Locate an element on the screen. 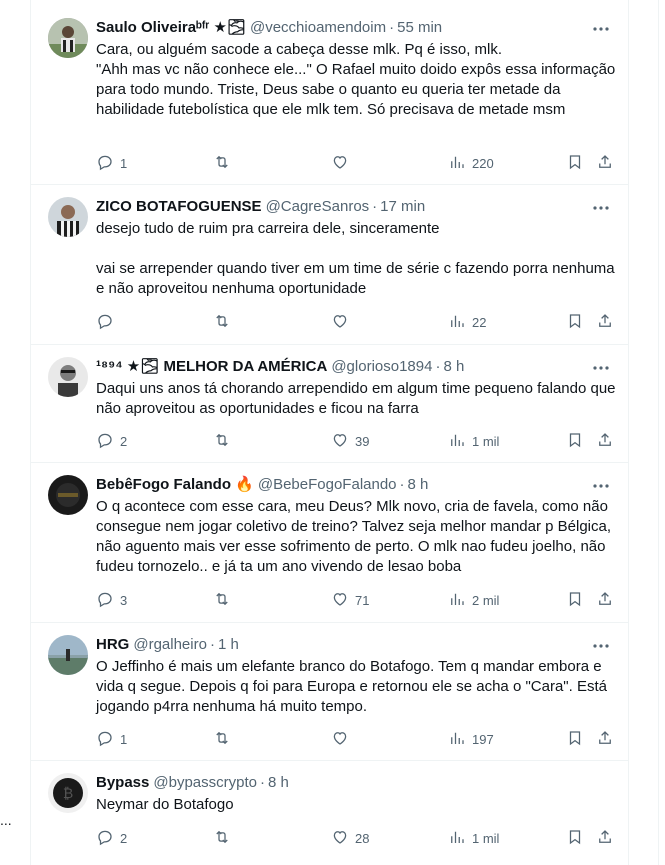 The width and height of the screenshot is (665, 865). reply-button: 3 is located at coordinates (111, 600).